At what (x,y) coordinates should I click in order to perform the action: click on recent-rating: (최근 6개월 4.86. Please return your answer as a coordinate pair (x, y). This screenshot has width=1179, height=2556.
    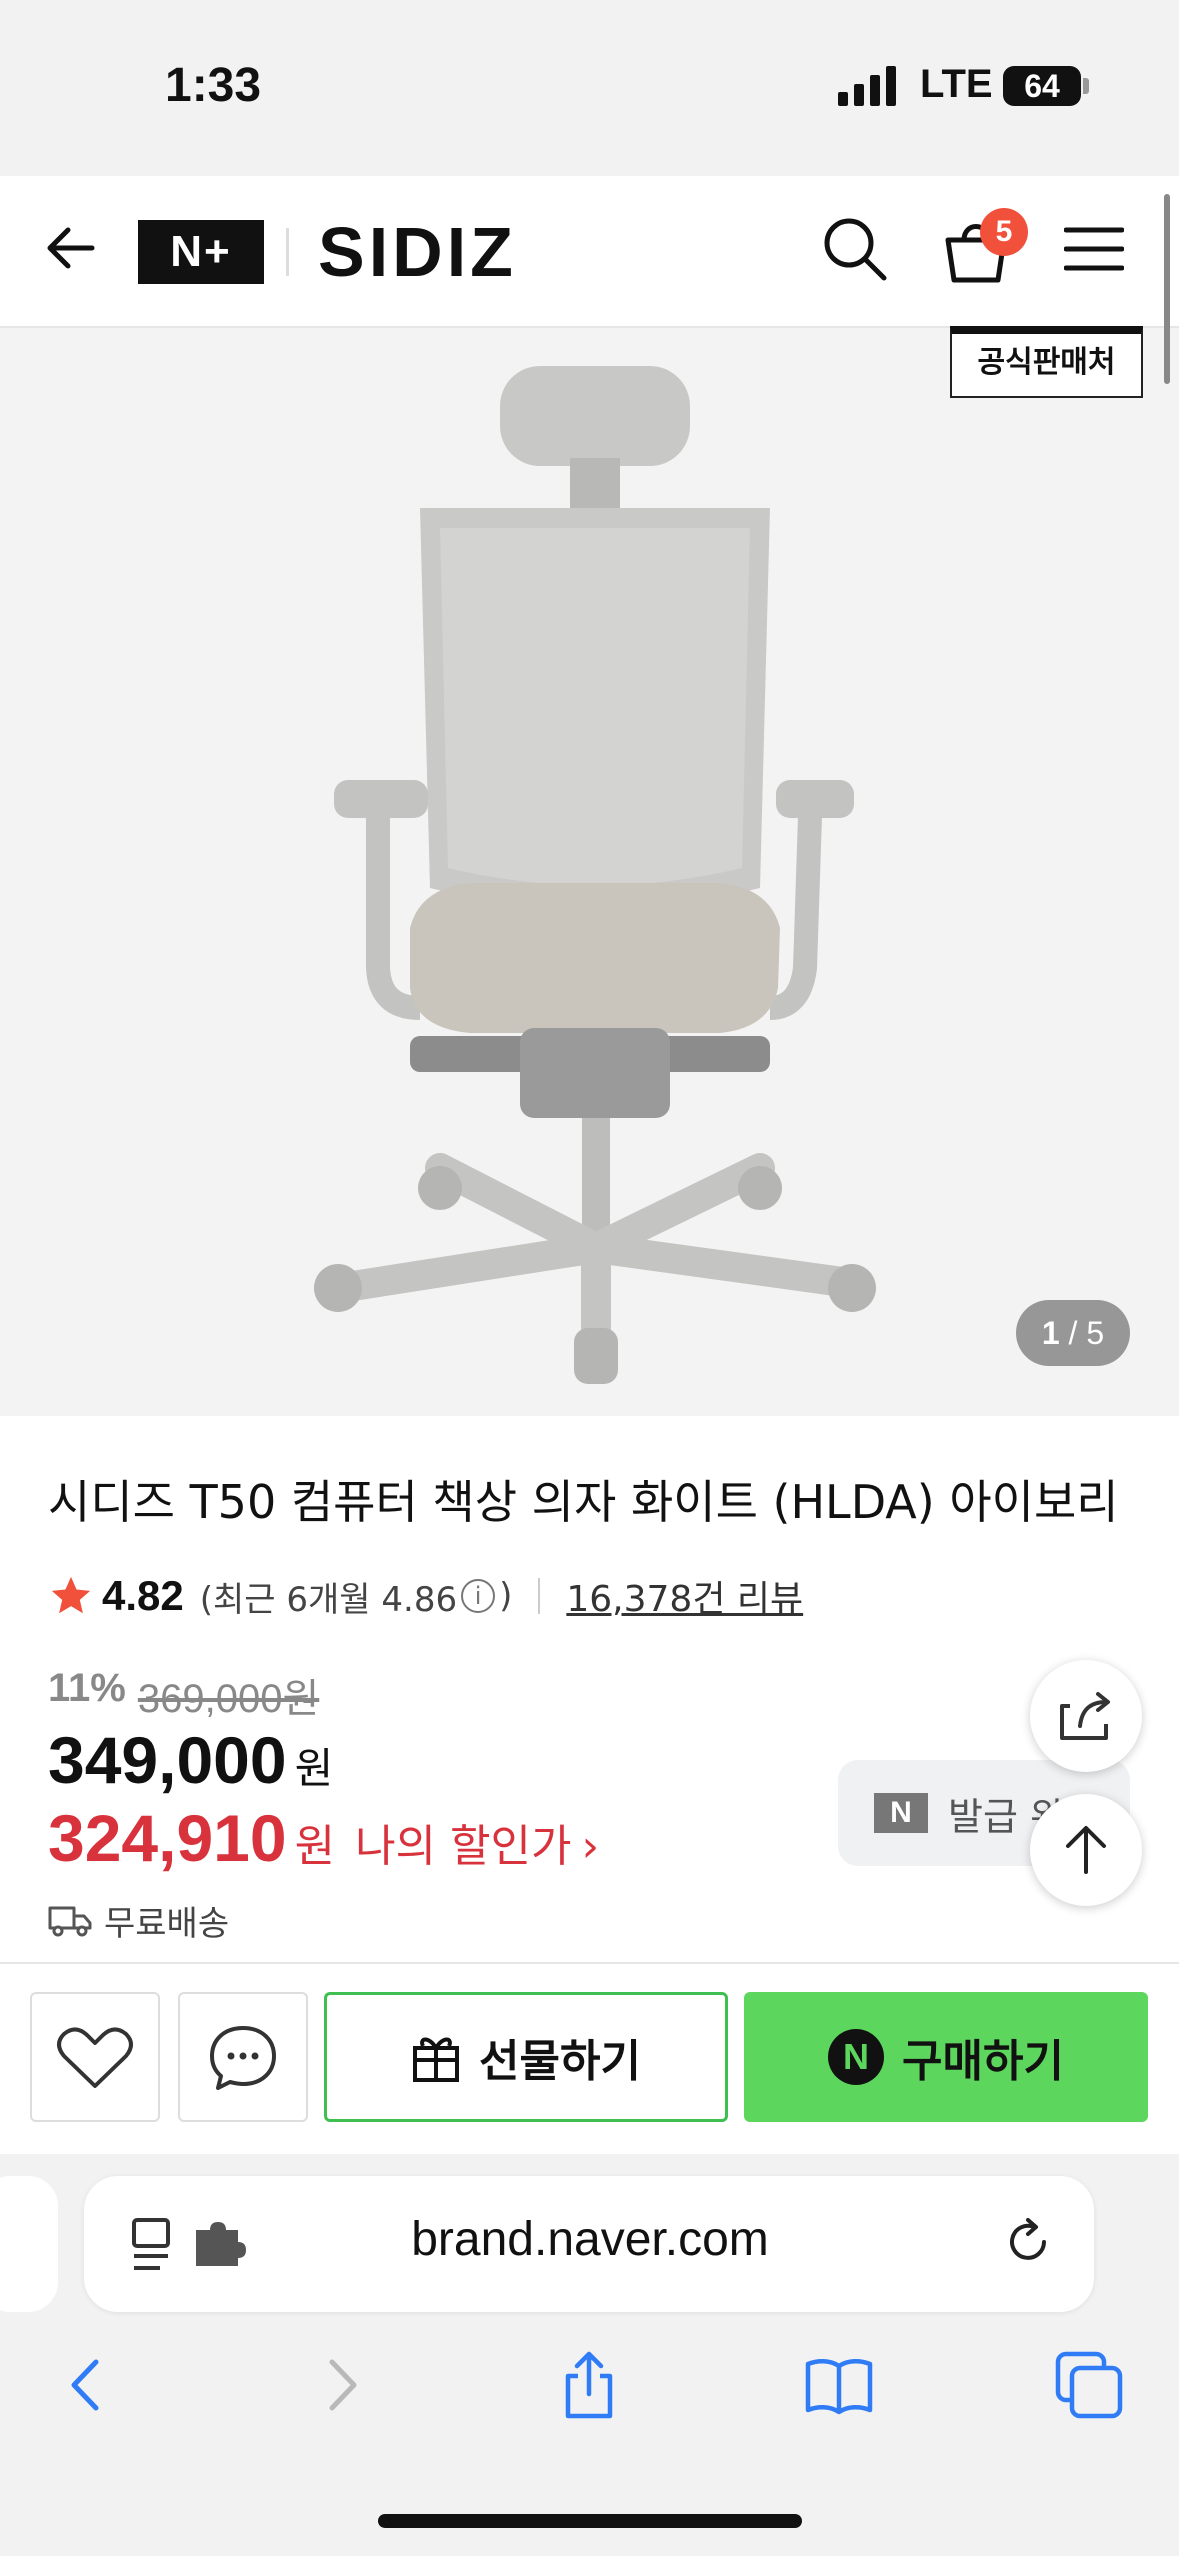
    Looking at the image, I should click on (328, 1599).